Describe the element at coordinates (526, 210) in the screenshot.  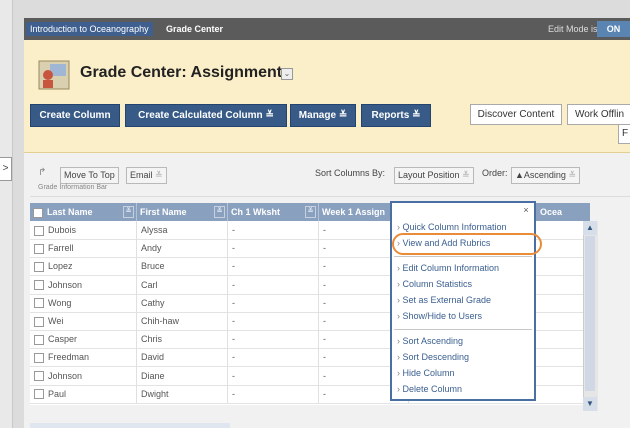
I see `close-icon: ×` at that location.